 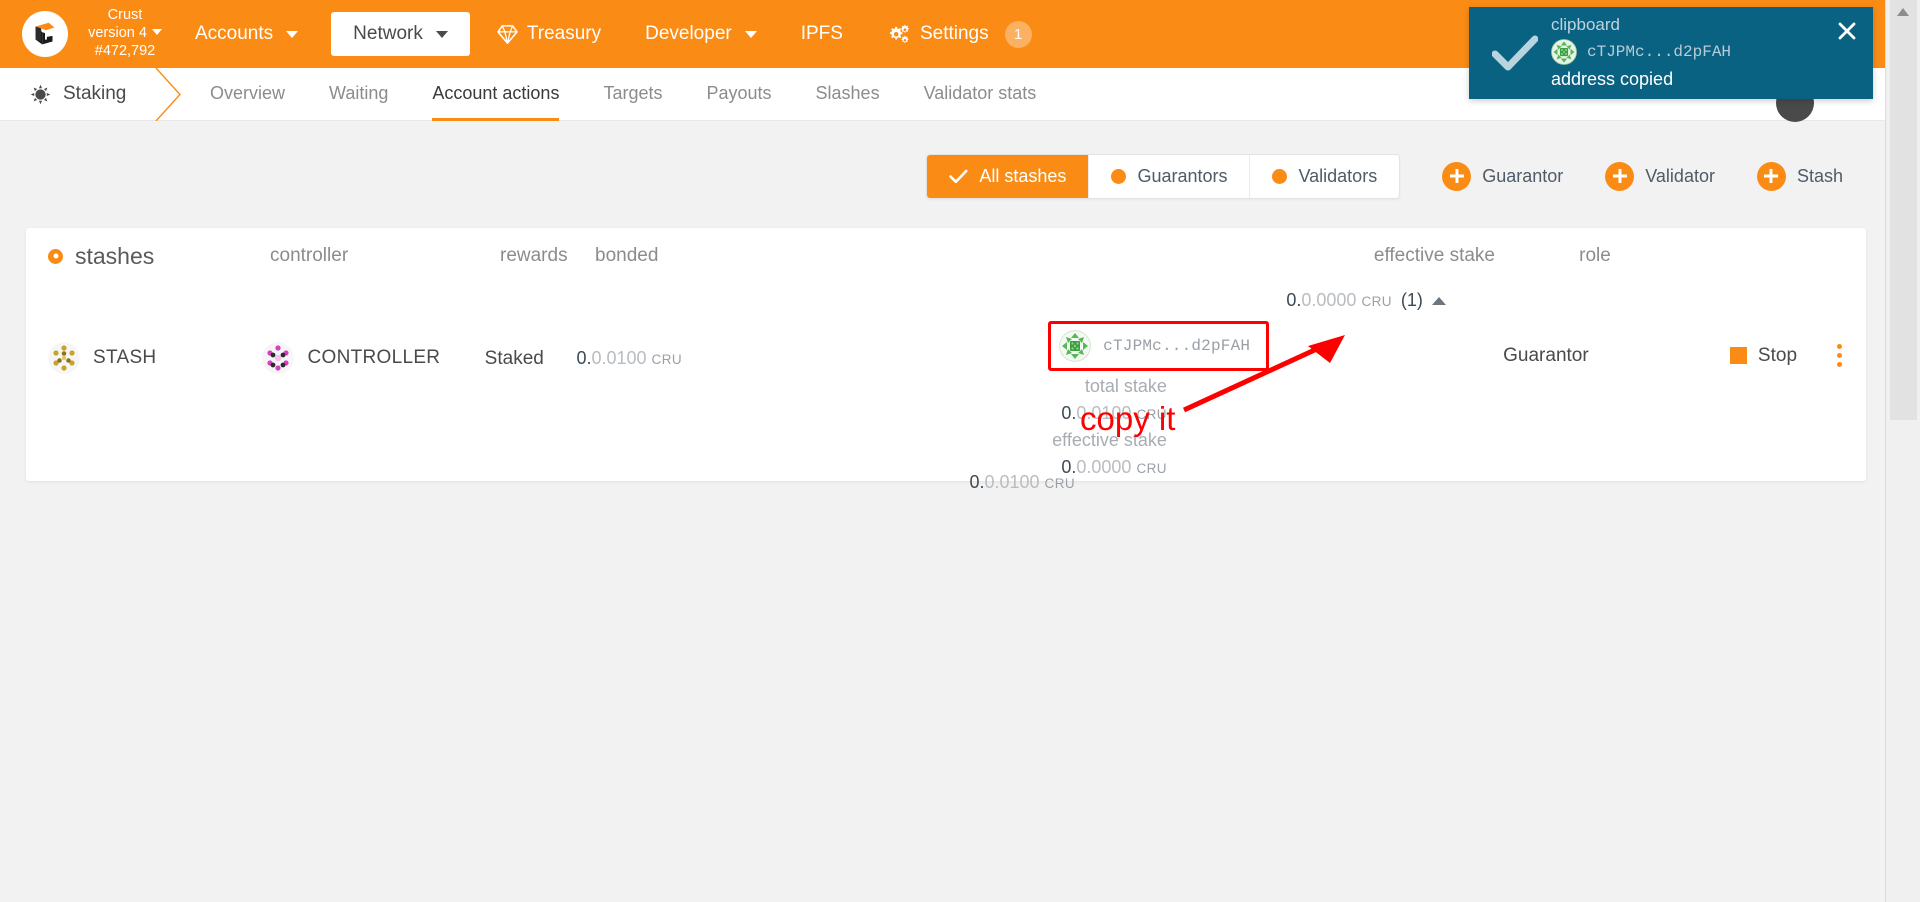 I want to click on filter-all-stashes-label: All stashes, so click(x=1023, y=175).